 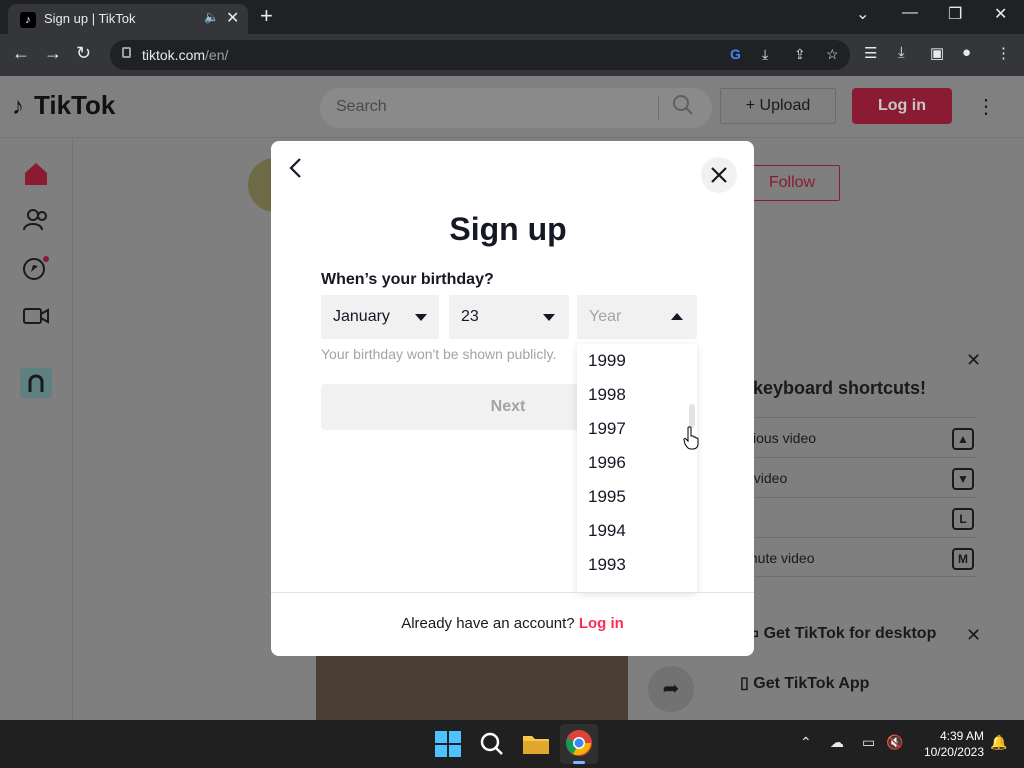 What do you see at coordinates (296, 168) in the screenshot?
I see `back-chevron-icon` at bounding box center [296, 168].